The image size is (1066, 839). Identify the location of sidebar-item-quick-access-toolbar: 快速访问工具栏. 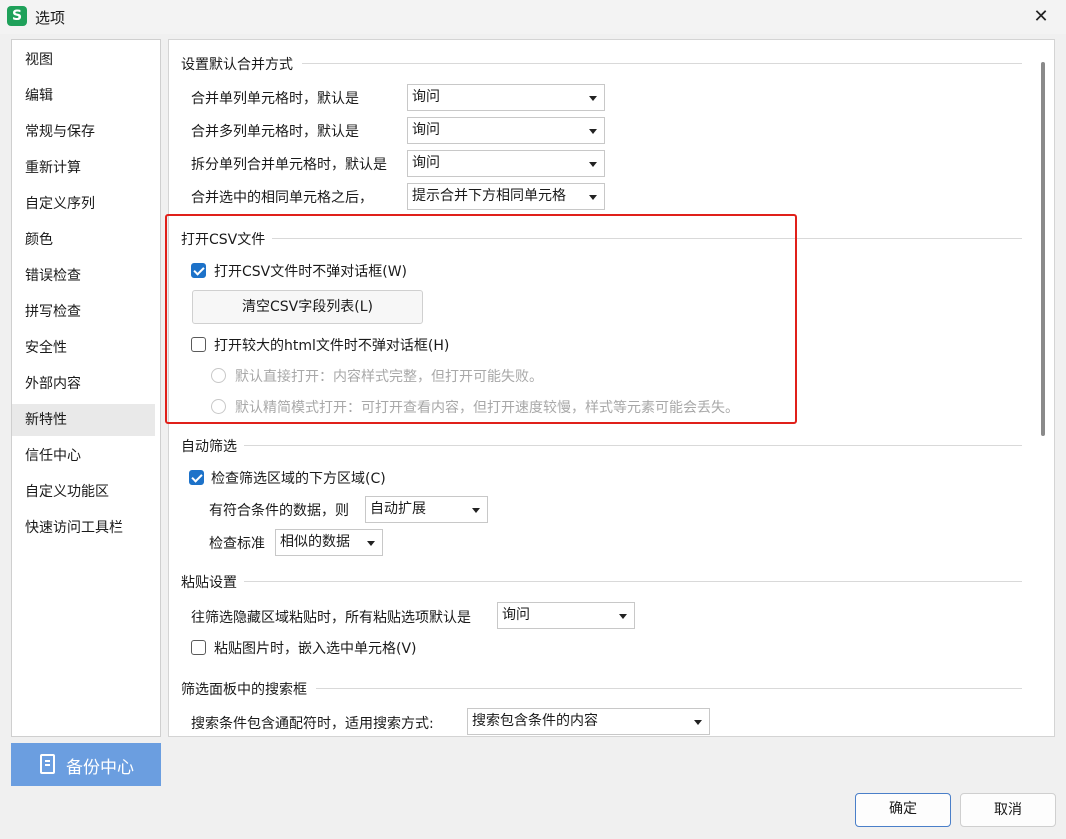
(83, 528).